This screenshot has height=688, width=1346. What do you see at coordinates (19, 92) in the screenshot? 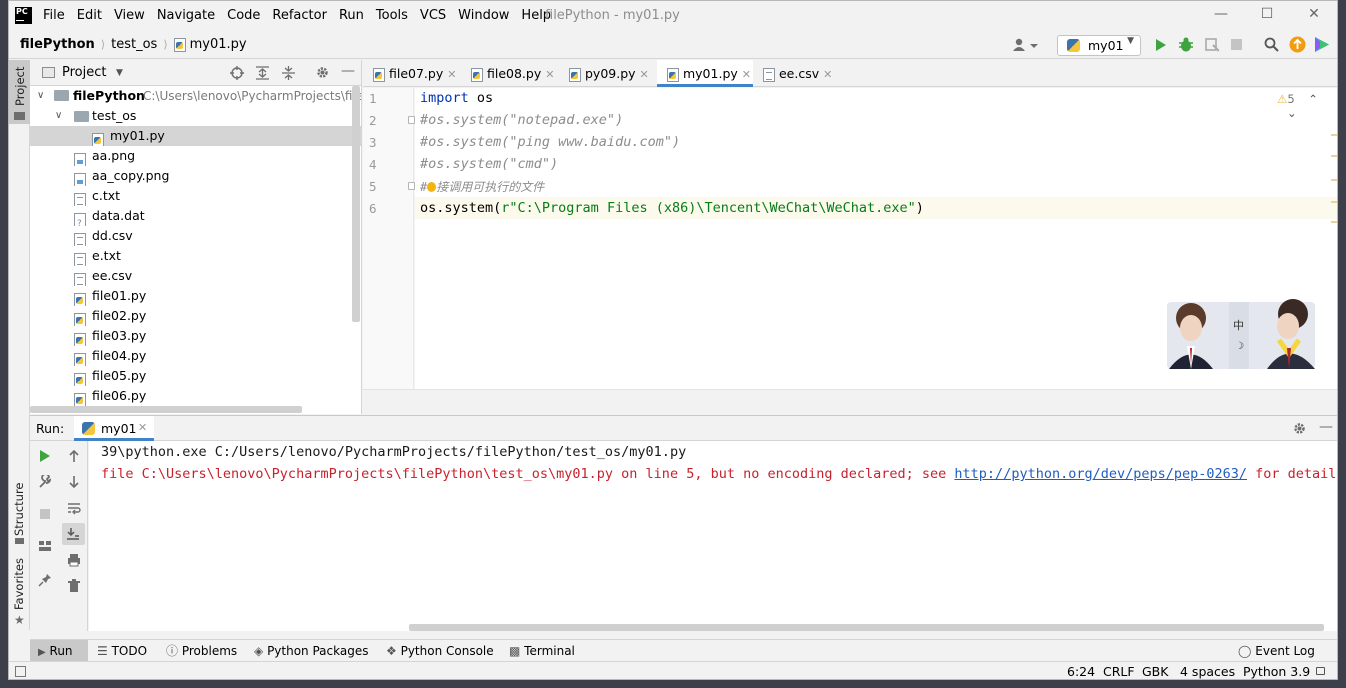
I see `project-tool-tab: Project` at bounding box center [19, 92].